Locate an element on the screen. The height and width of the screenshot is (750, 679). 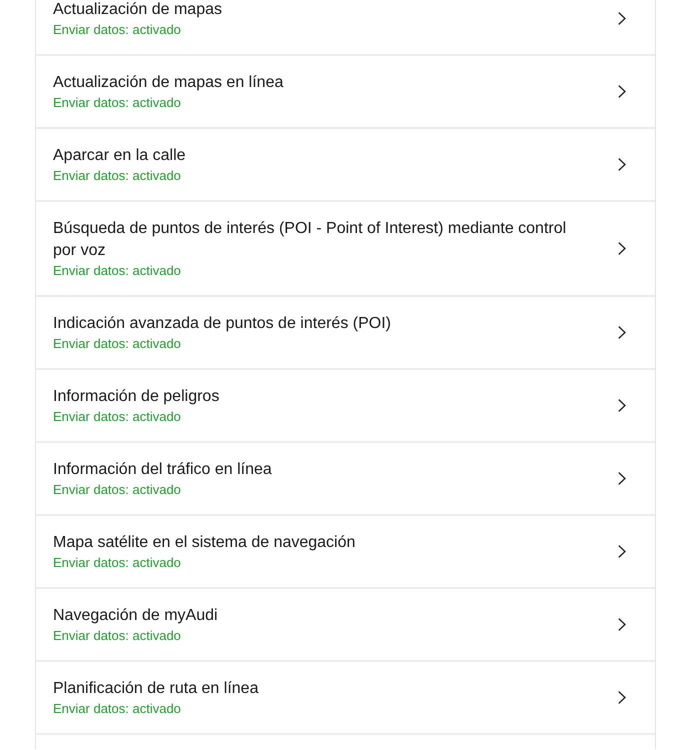
item-title: Información de peligros is located at coordinates (136, 397).